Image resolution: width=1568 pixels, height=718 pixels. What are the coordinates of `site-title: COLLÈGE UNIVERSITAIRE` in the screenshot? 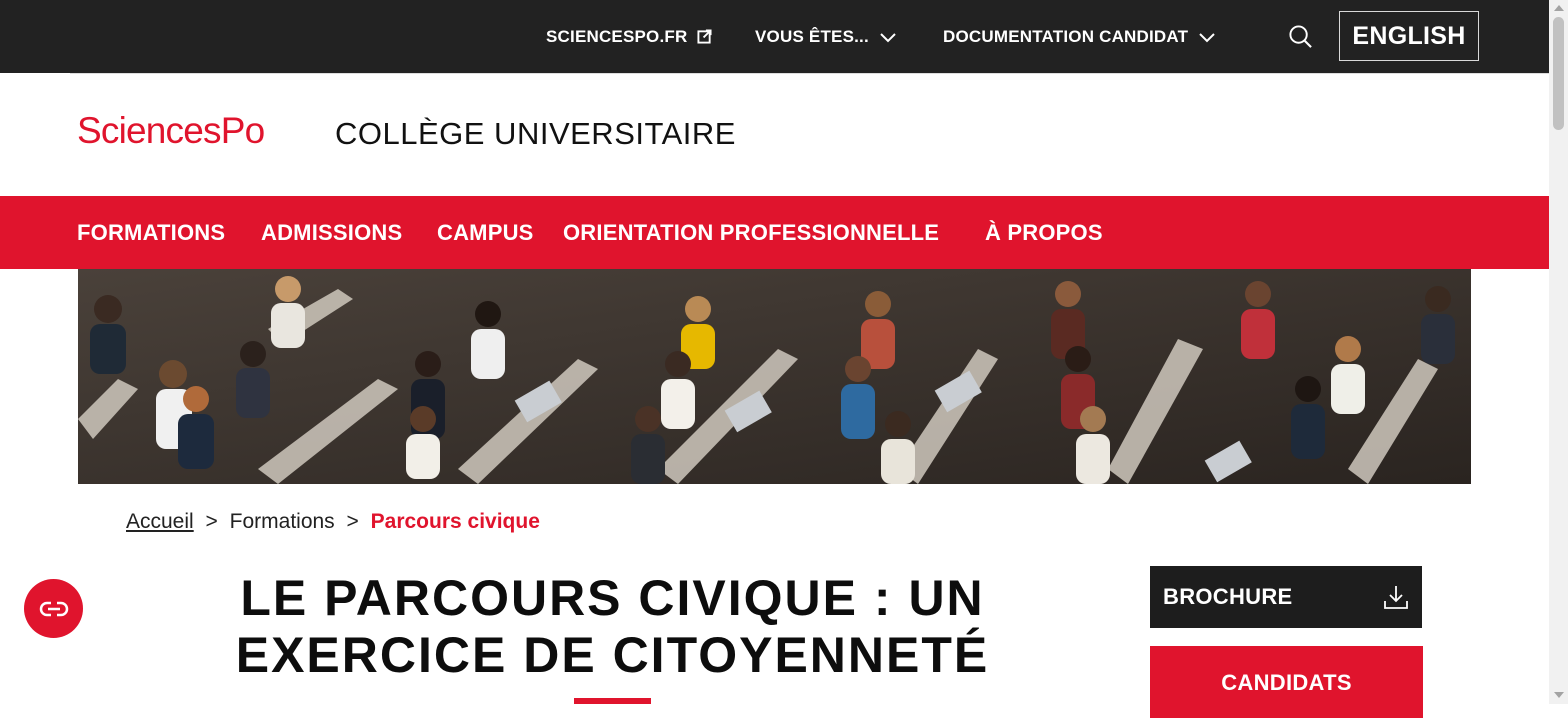 It's located at (535, 133).